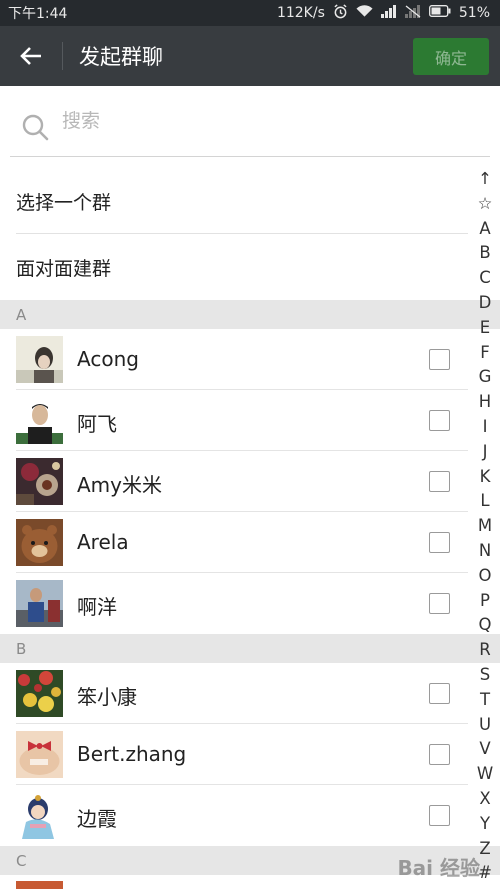 This screenshot has width=500, height=889. What do you see at coordinates (250, 542) in the screenshot?
I see `contact-row: Arela` at bounding box center [250, 542].